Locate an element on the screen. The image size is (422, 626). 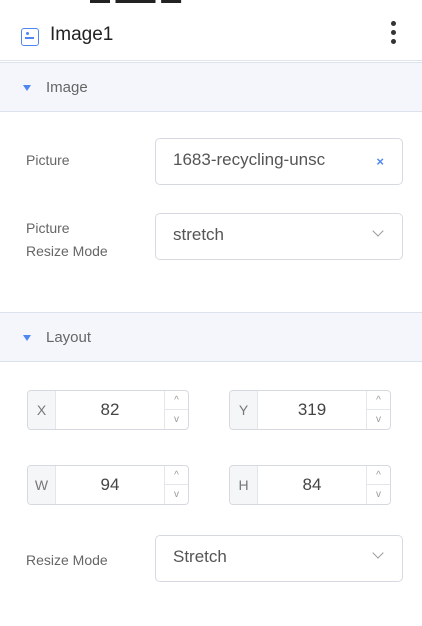
x-stepper: ^ v is located at coordinates (176, 410).